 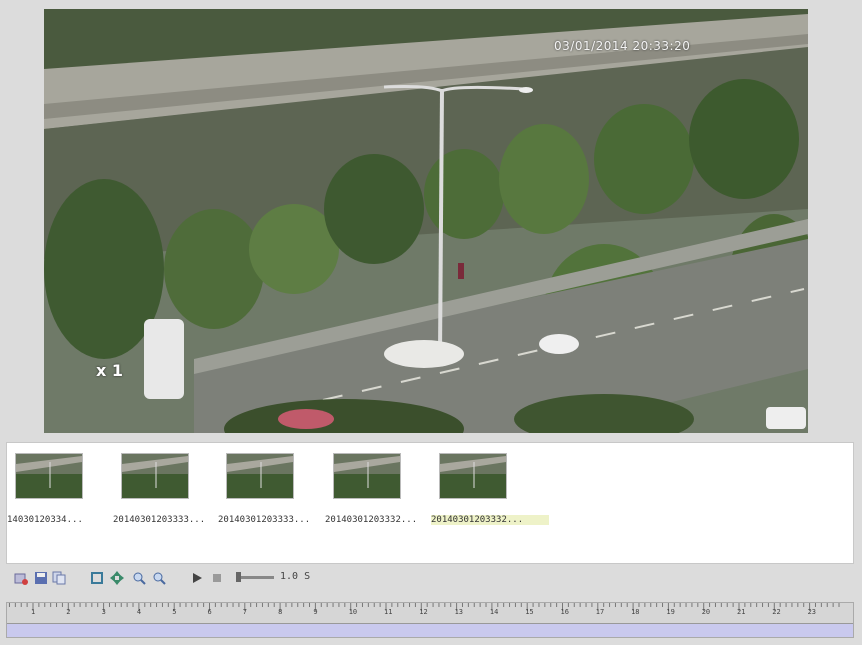 I want to click on timeline-hour-label: 11, so click(x=388, y=612).